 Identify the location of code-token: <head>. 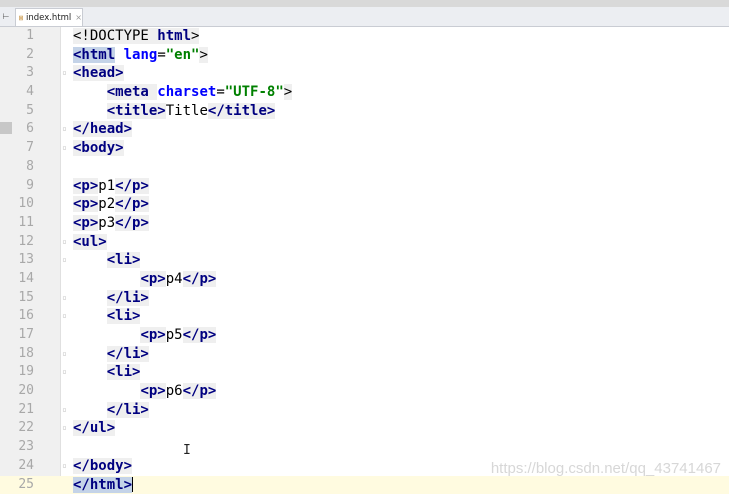
(98, 73).